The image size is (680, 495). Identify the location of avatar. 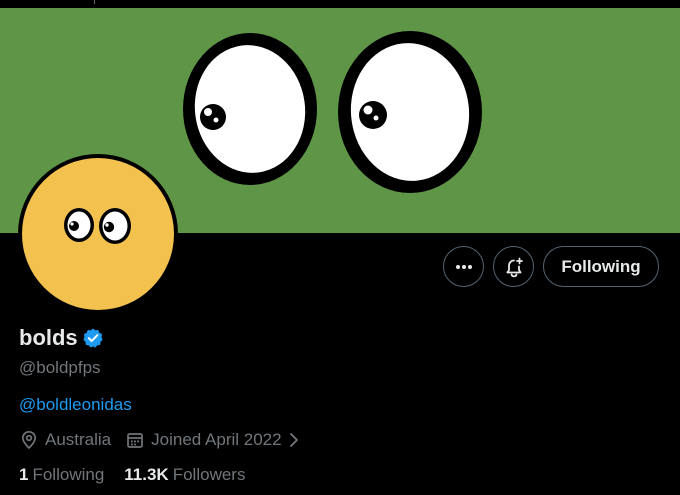
(98, 234).